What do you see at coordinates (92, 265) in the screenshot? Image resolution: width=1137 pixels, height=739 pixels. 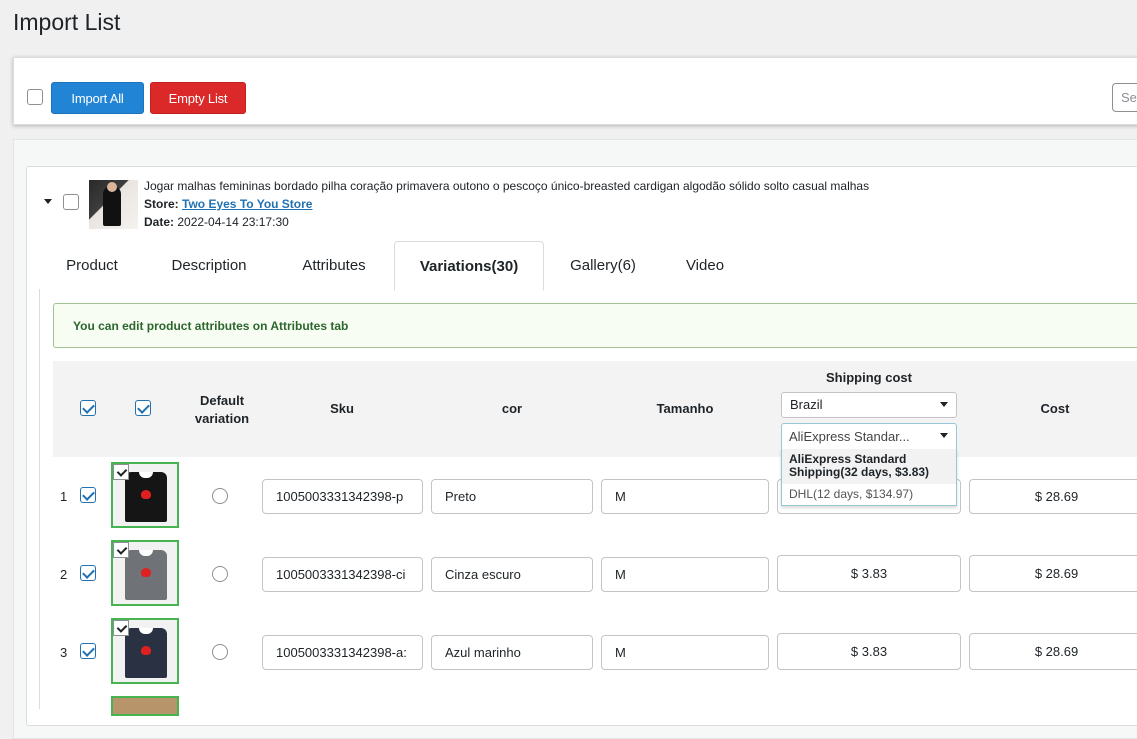 I see `tab-product: Product` at bounding box center [92, 265].